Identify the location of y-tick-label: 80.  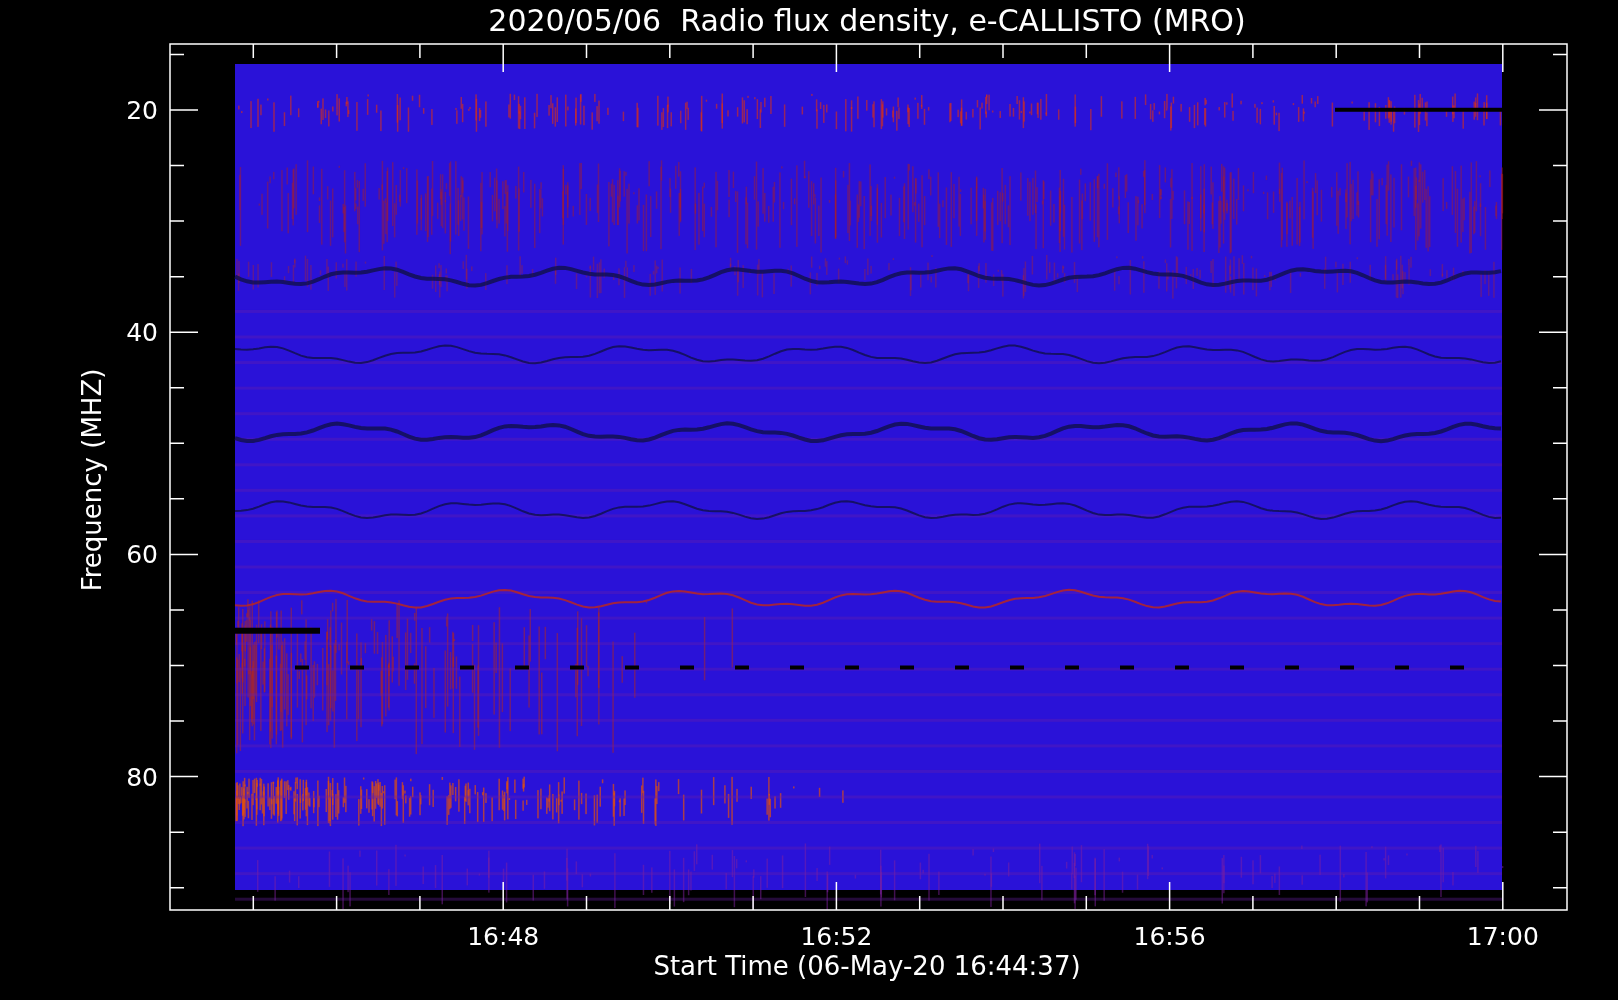
(142, 777).